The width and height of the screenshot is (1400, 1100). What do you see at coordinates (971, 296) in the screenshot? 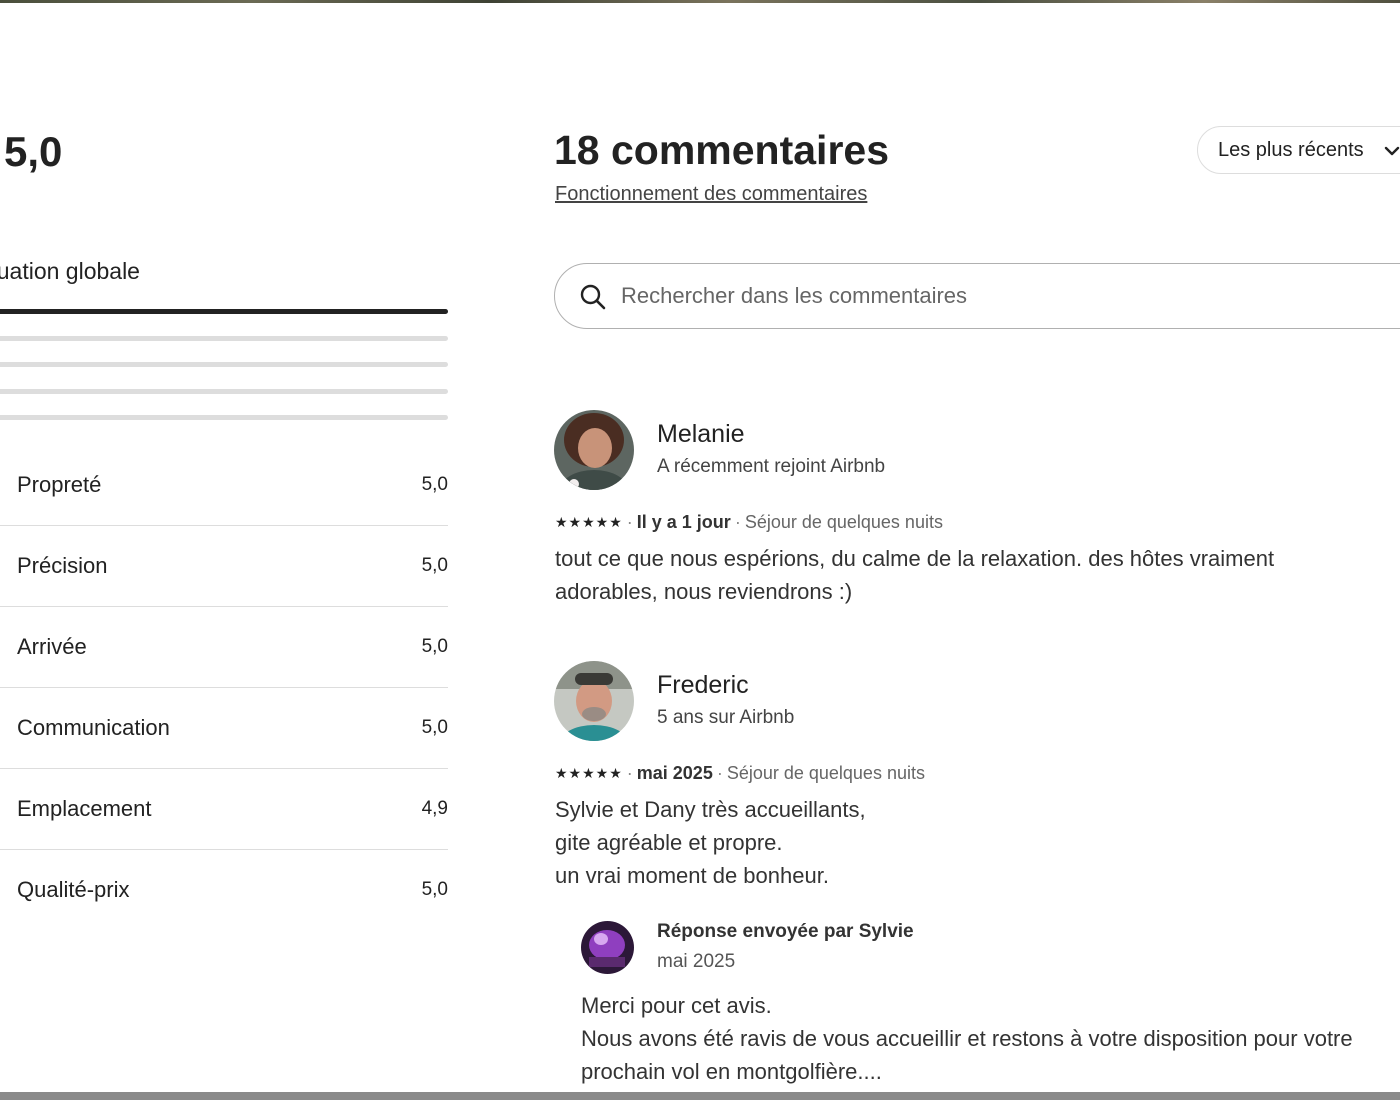
I see `review-search-input` at bounding box center [971, 296].